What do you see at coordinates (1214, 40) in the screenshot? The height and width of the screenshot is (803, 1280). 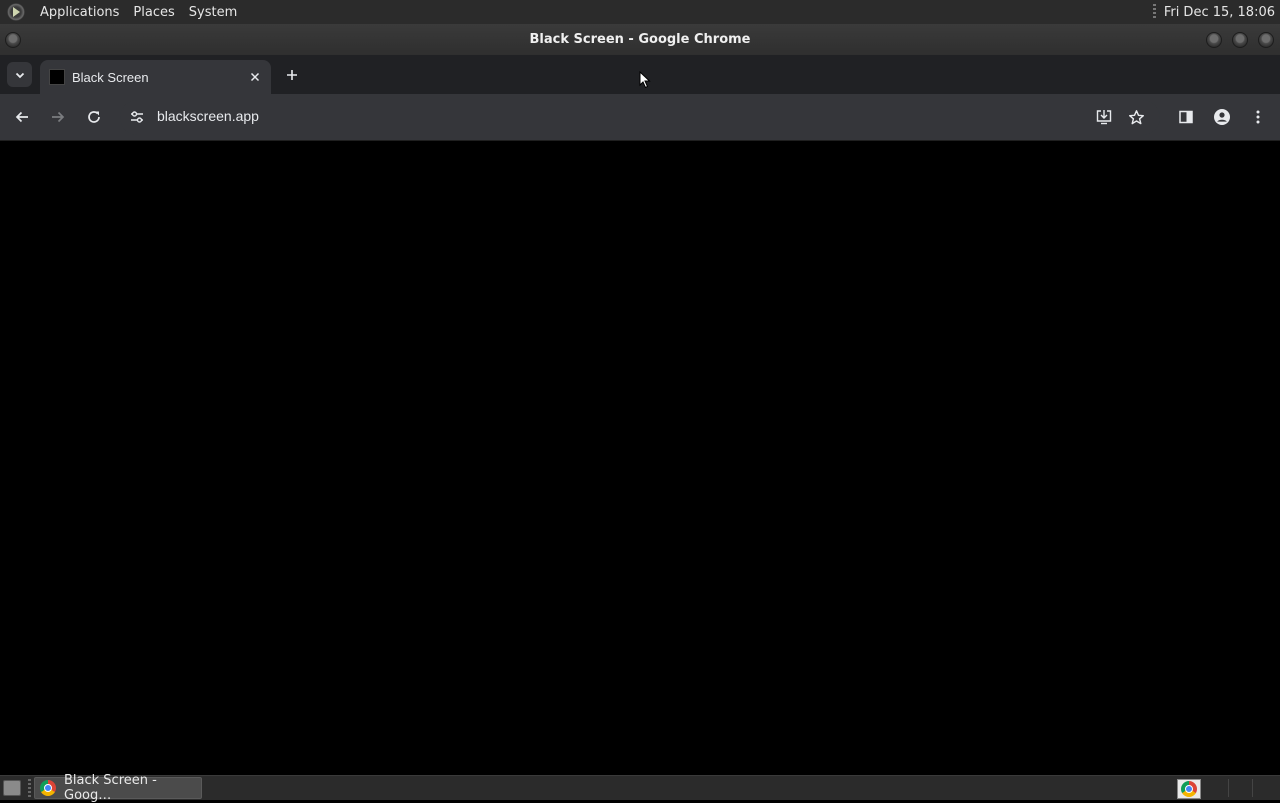 I see `minimize-button` at bounding box center [1214, 40].